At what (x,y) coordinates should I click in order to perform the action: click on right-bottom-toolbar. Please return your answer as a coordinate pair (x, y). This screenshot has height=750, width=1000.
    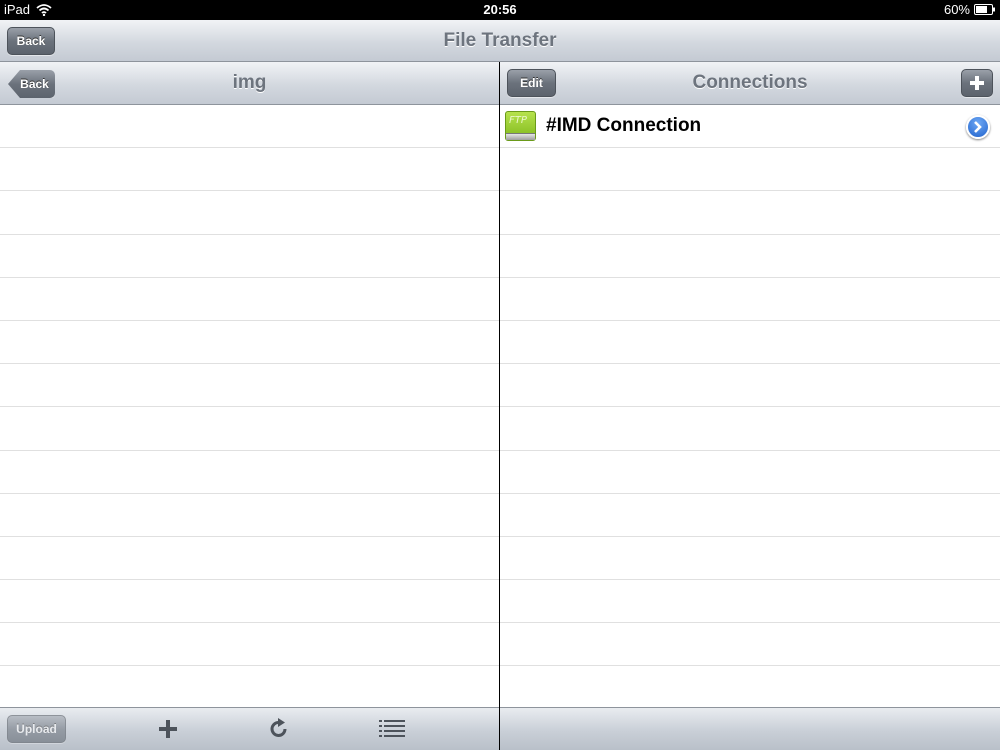
    Looking at the image, I should click on (750, 728).